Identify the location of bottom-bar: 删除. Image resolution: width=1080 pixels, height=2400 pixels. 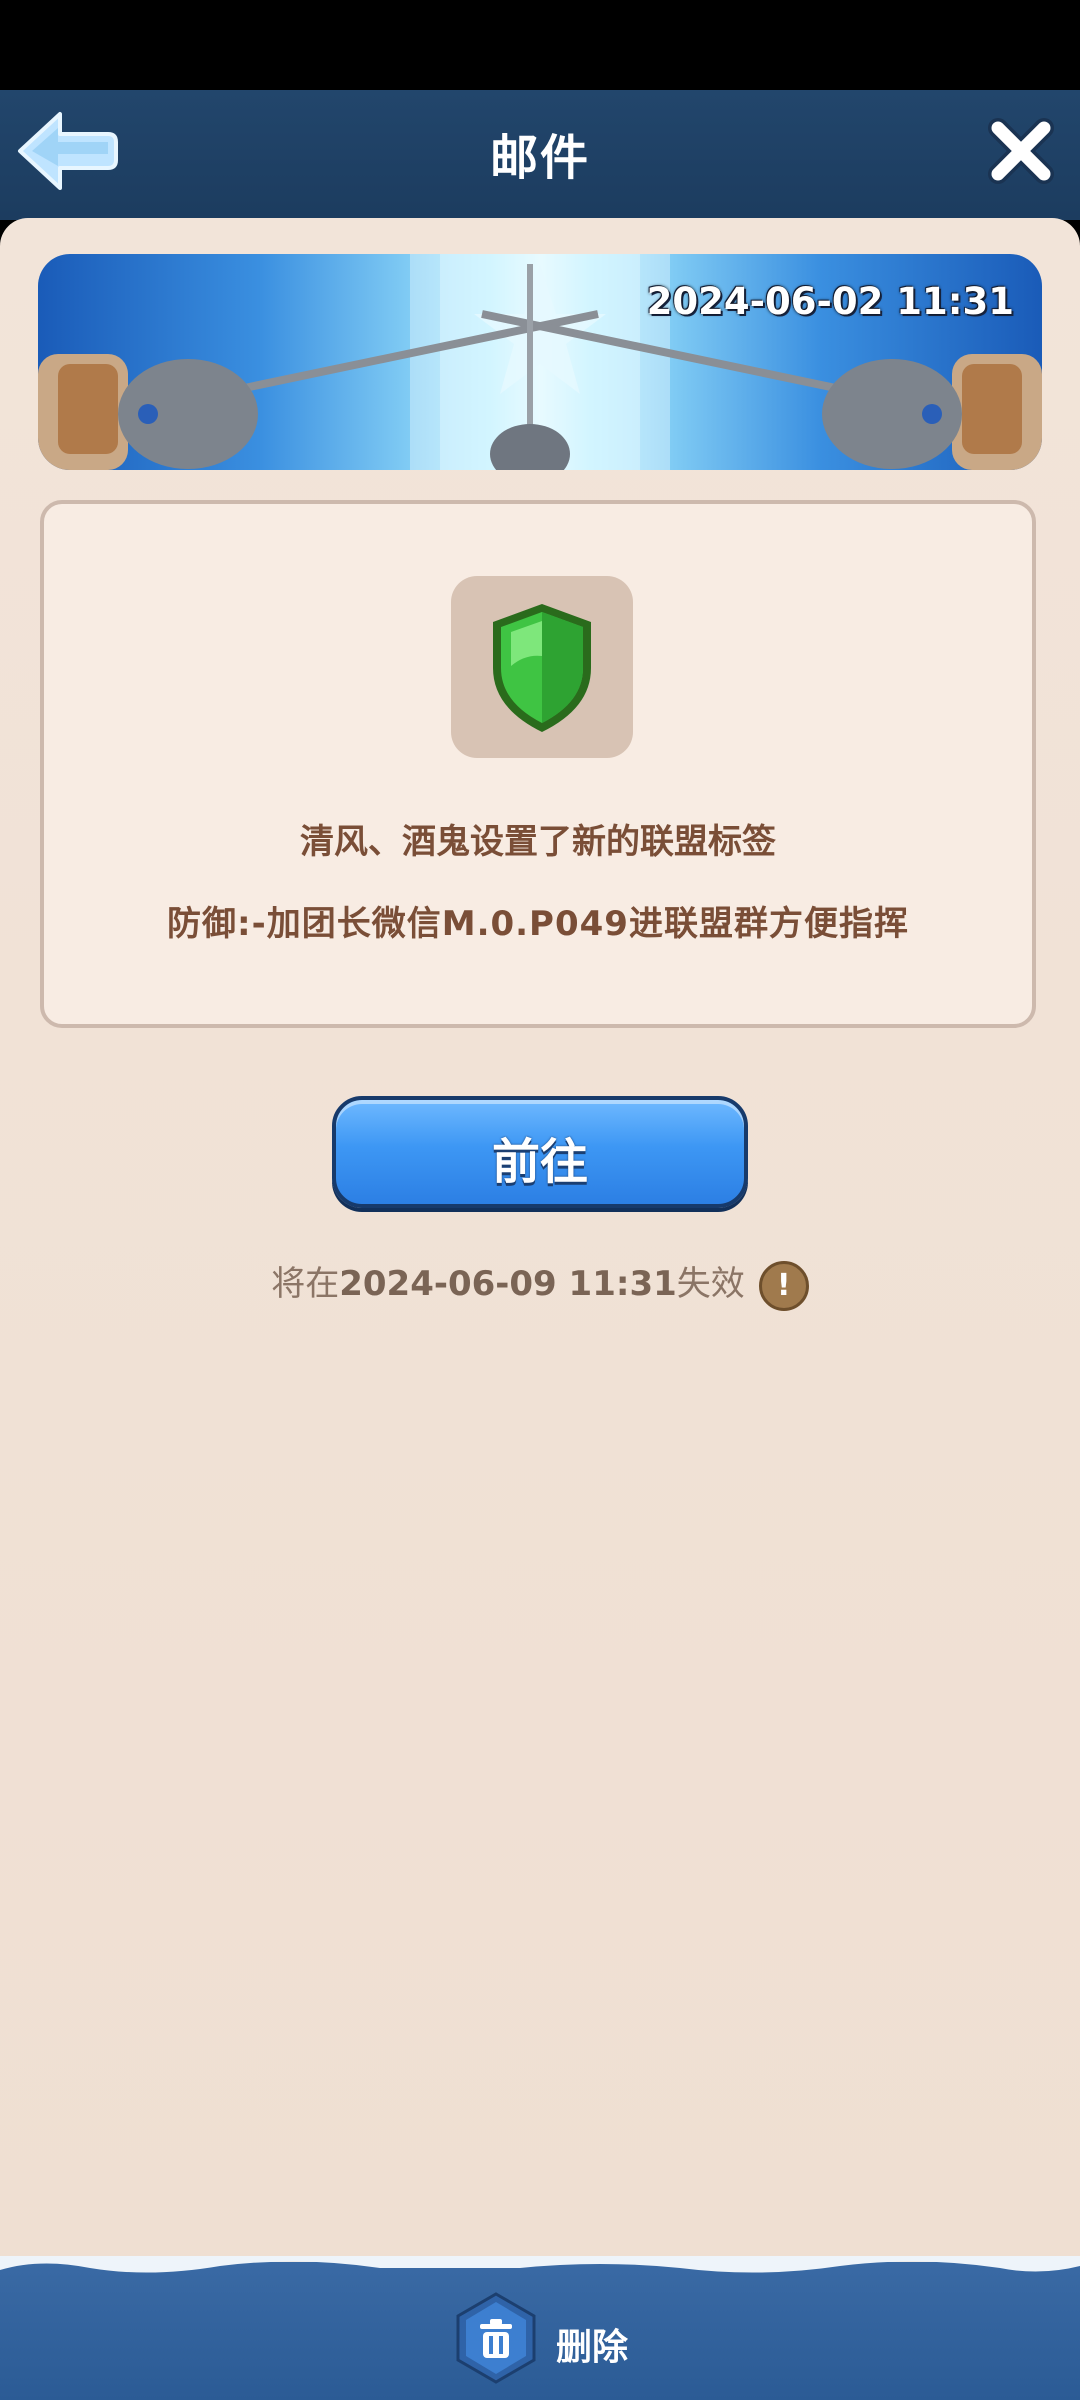
(540, 2328).